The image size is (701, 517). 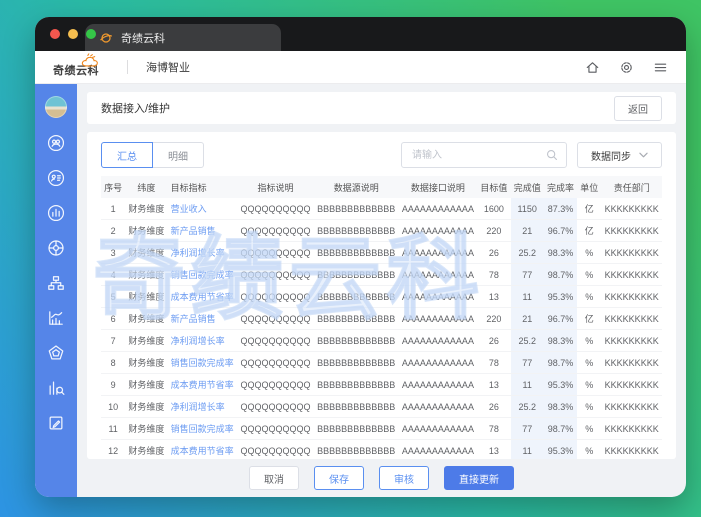 What do you see at coordinates (56, 423) in the screenshot?
I see `sidebar-edit-icon` at bounding box center [56, 423].